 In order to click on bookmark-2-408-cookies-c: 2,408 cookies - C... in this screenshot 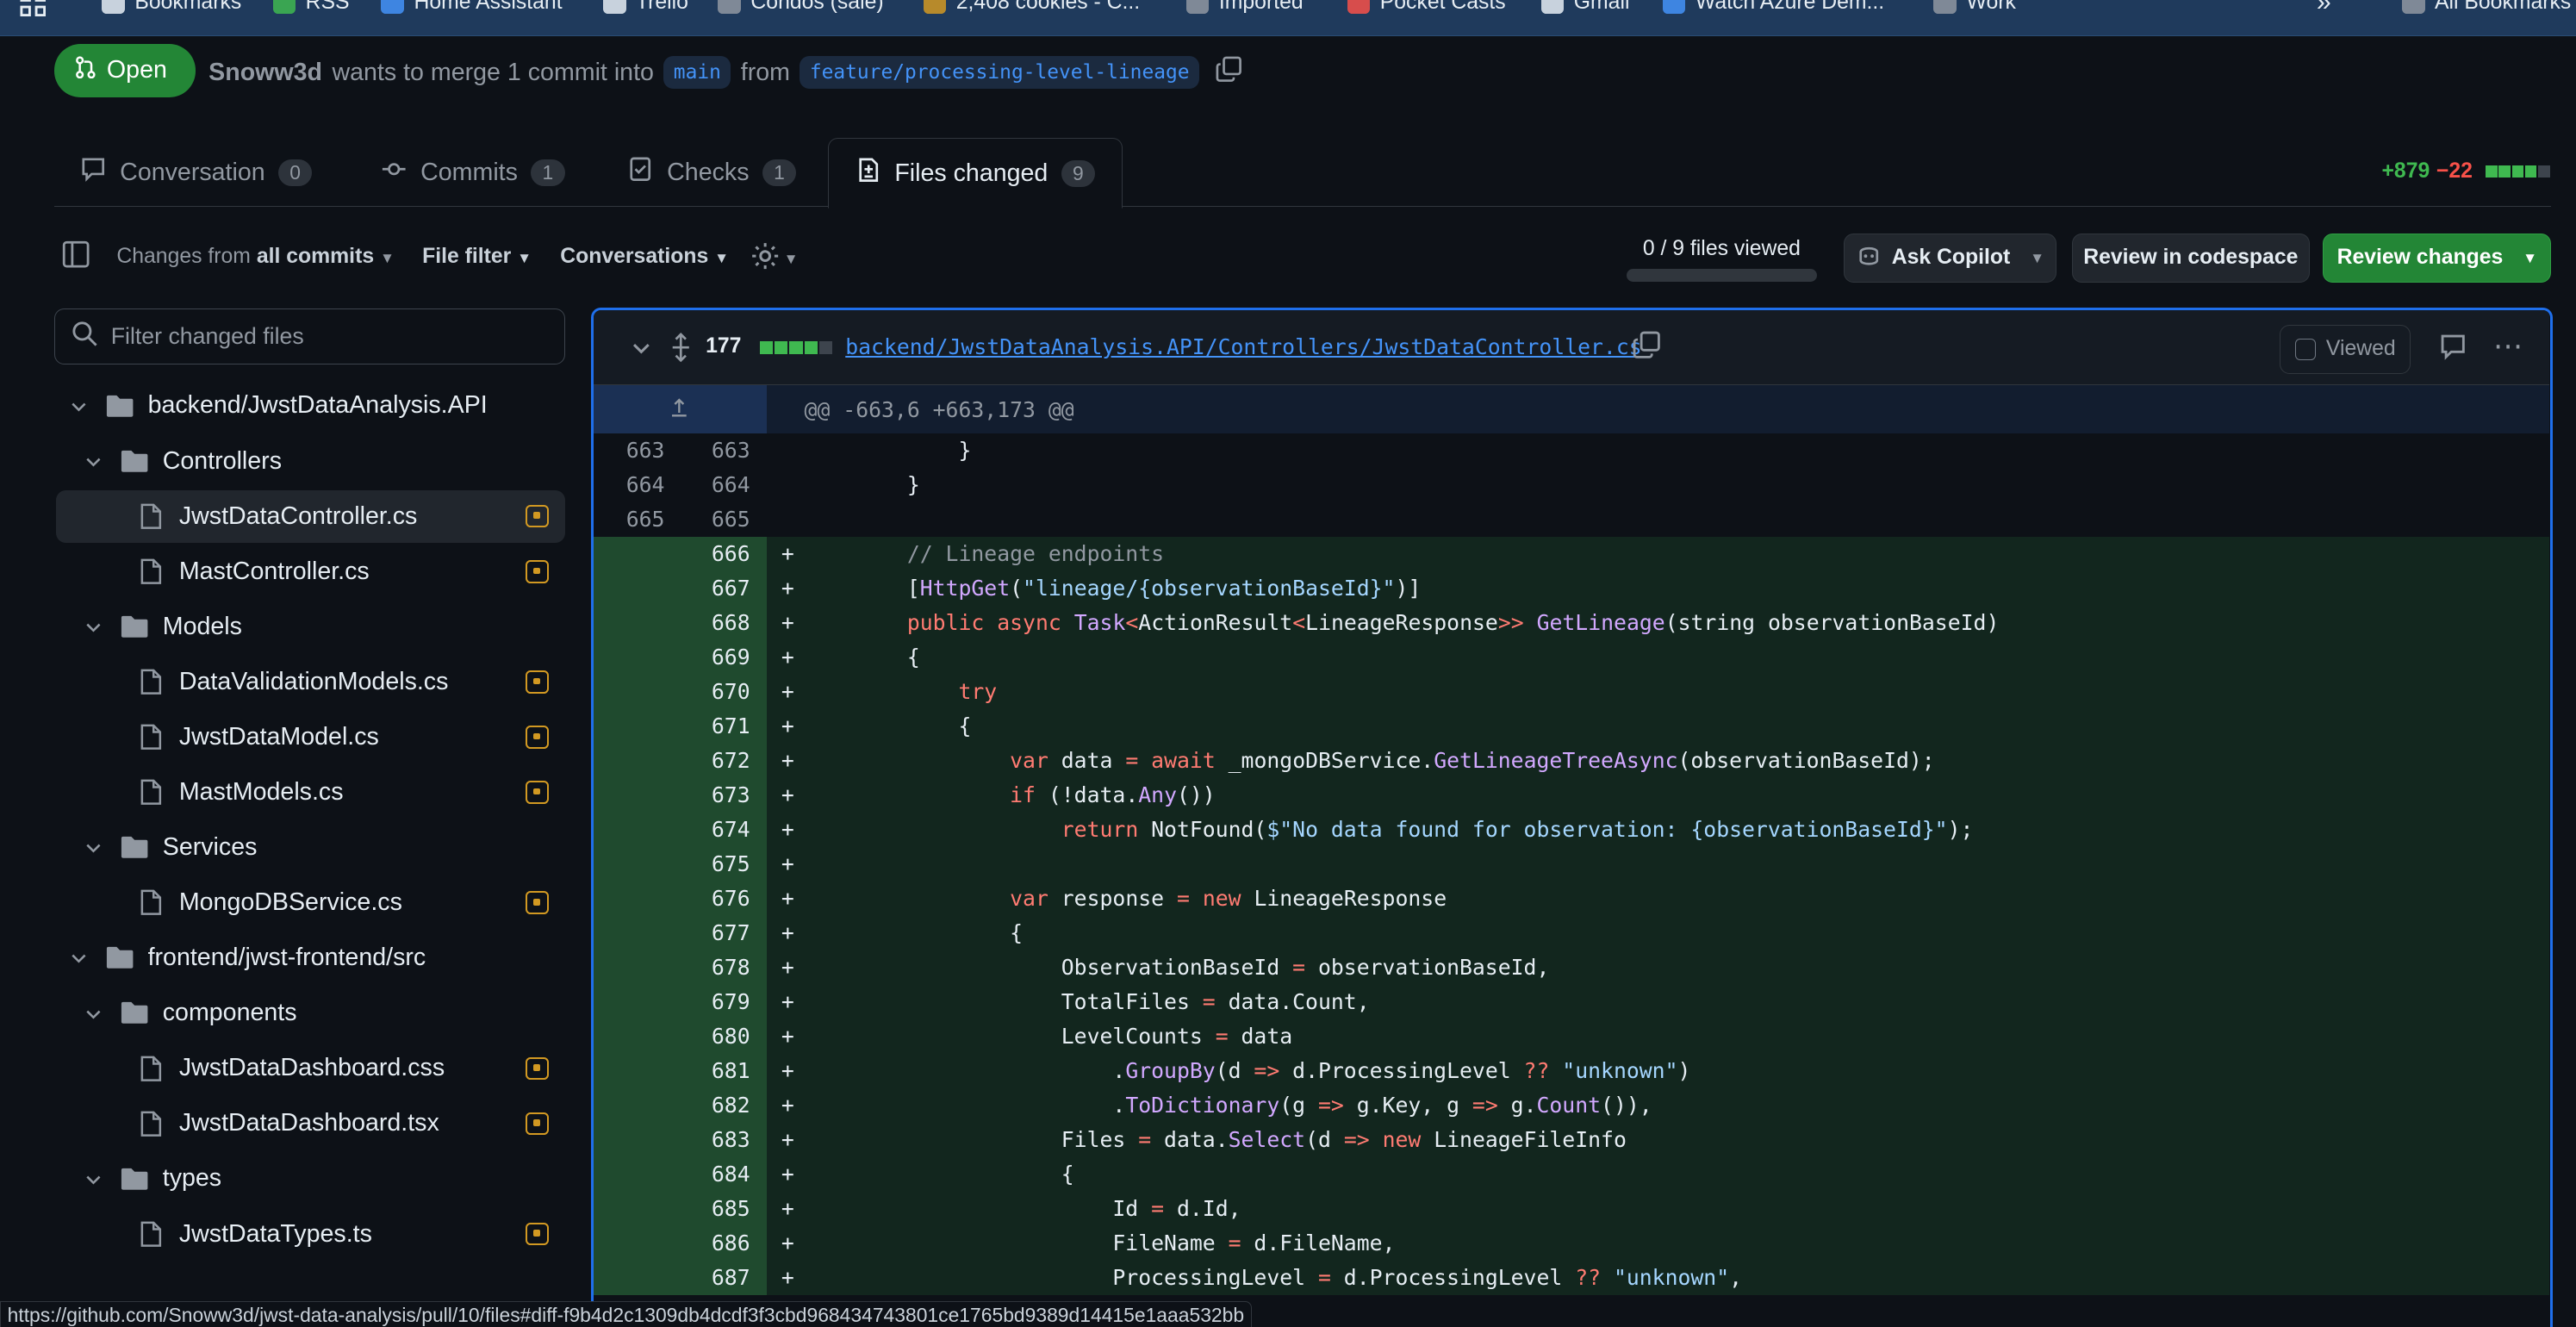, I will do `click(1031, 8)`.